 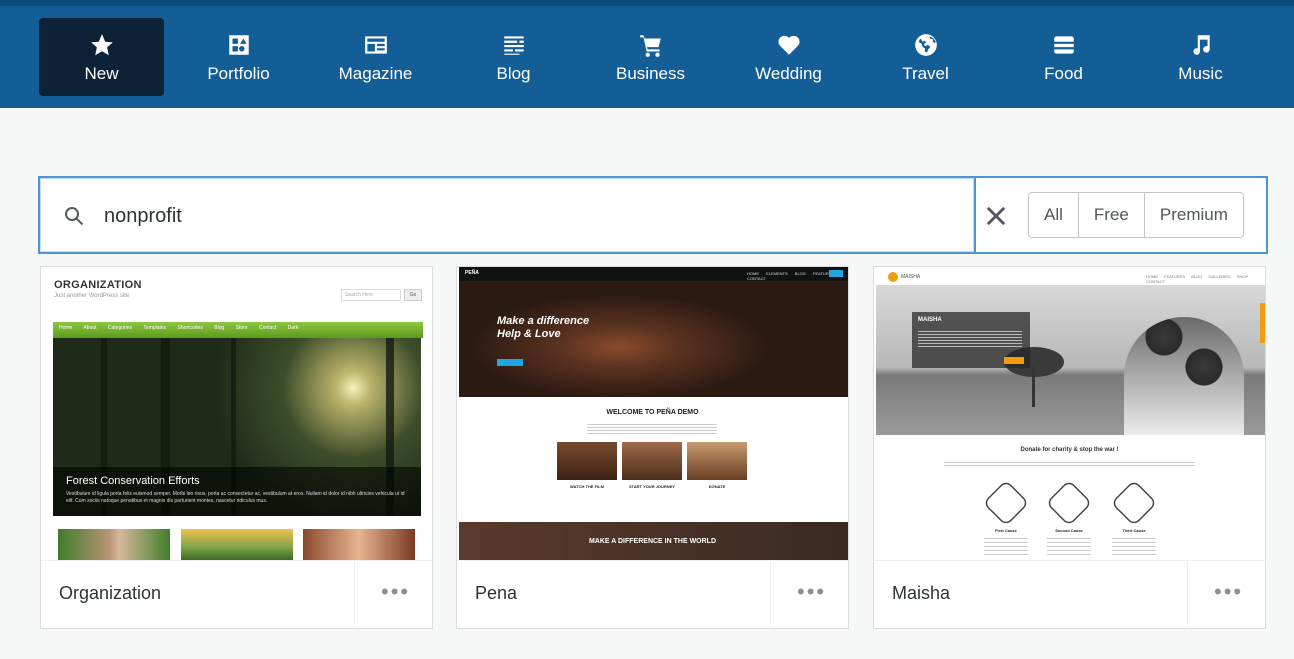 I want to click on preview-side-tab, so click(x=1262, y=323).